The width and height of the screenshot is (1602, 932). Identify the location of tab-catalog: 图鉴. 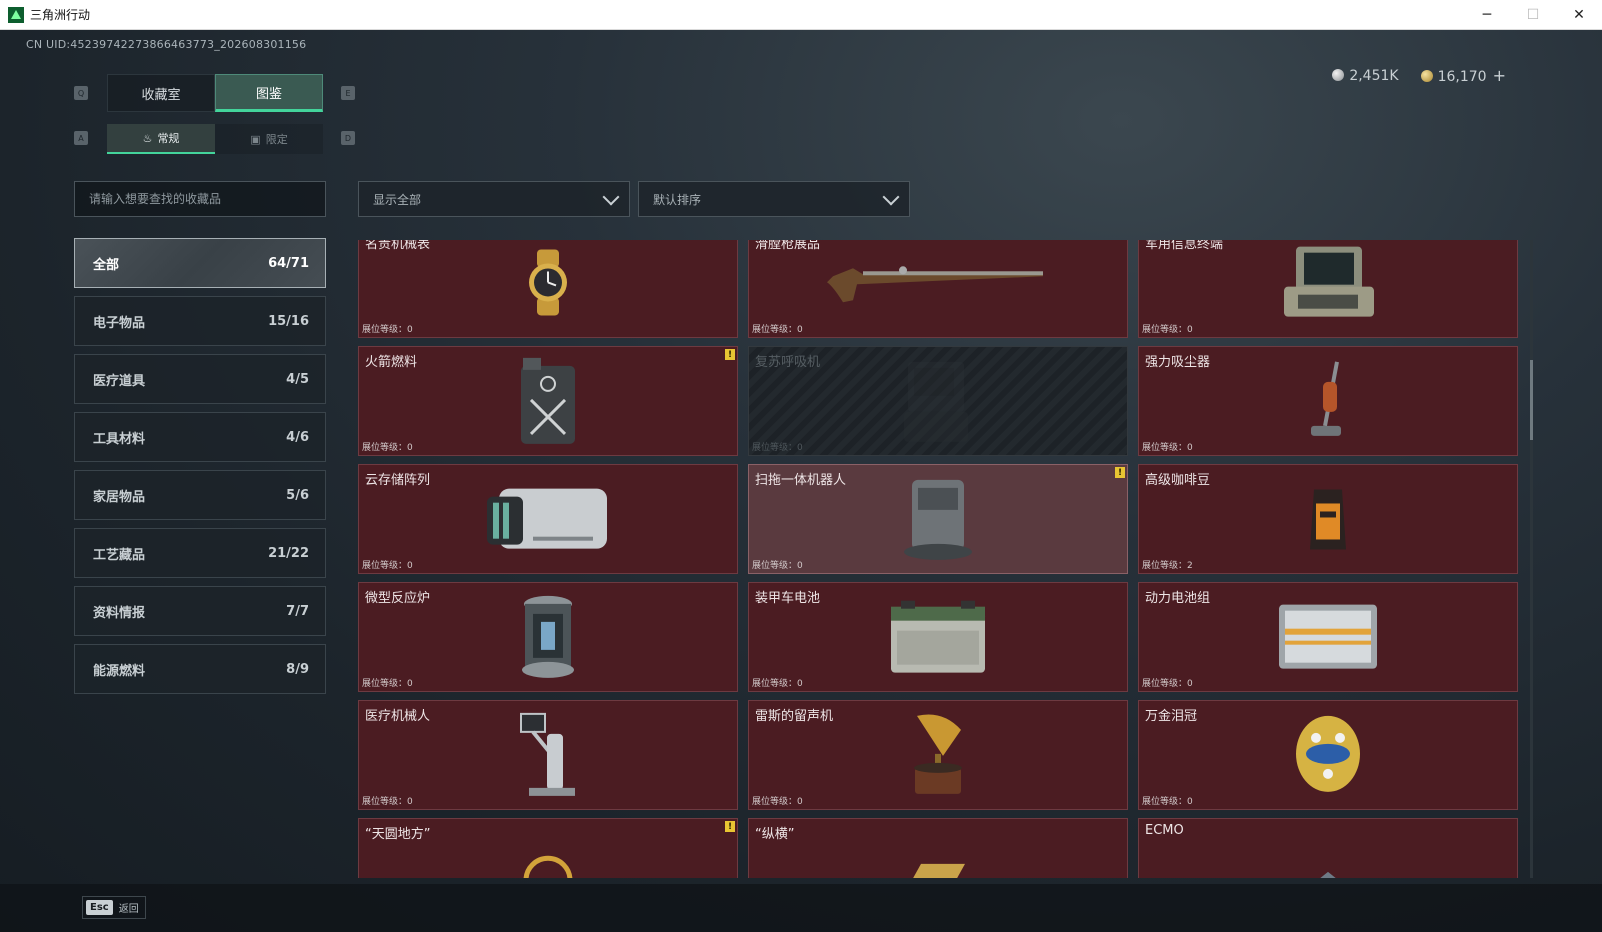
(269, 93).